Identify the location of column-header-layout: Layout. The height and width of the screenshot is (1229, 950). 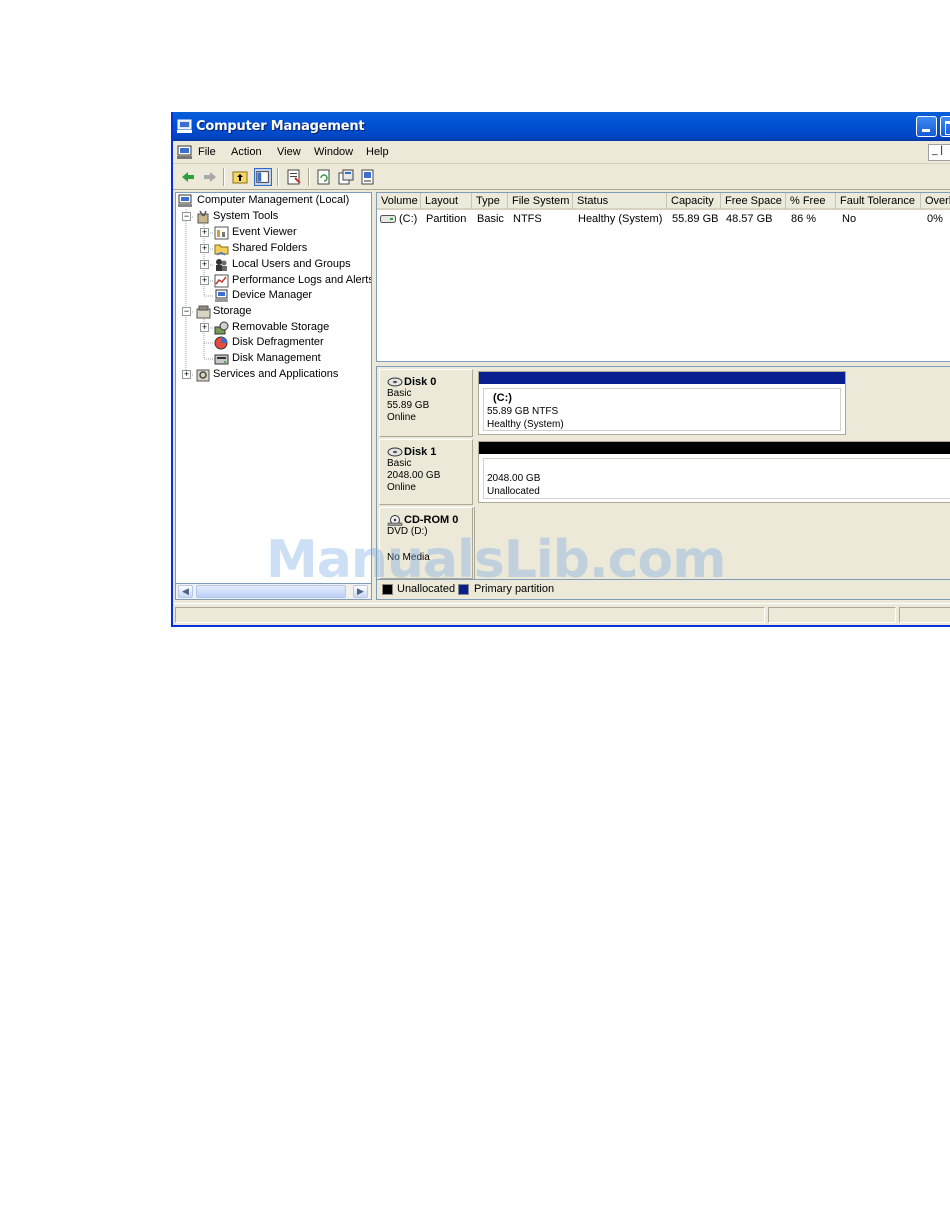
(446, 201).